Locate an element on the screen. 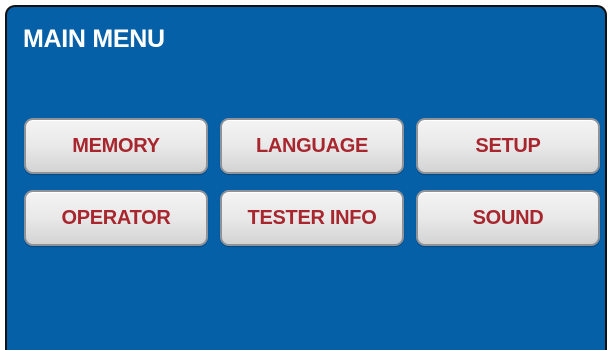 The image size is (612, 350). tester-info-button: TESTER INFO is located at coordinates (312, 218).